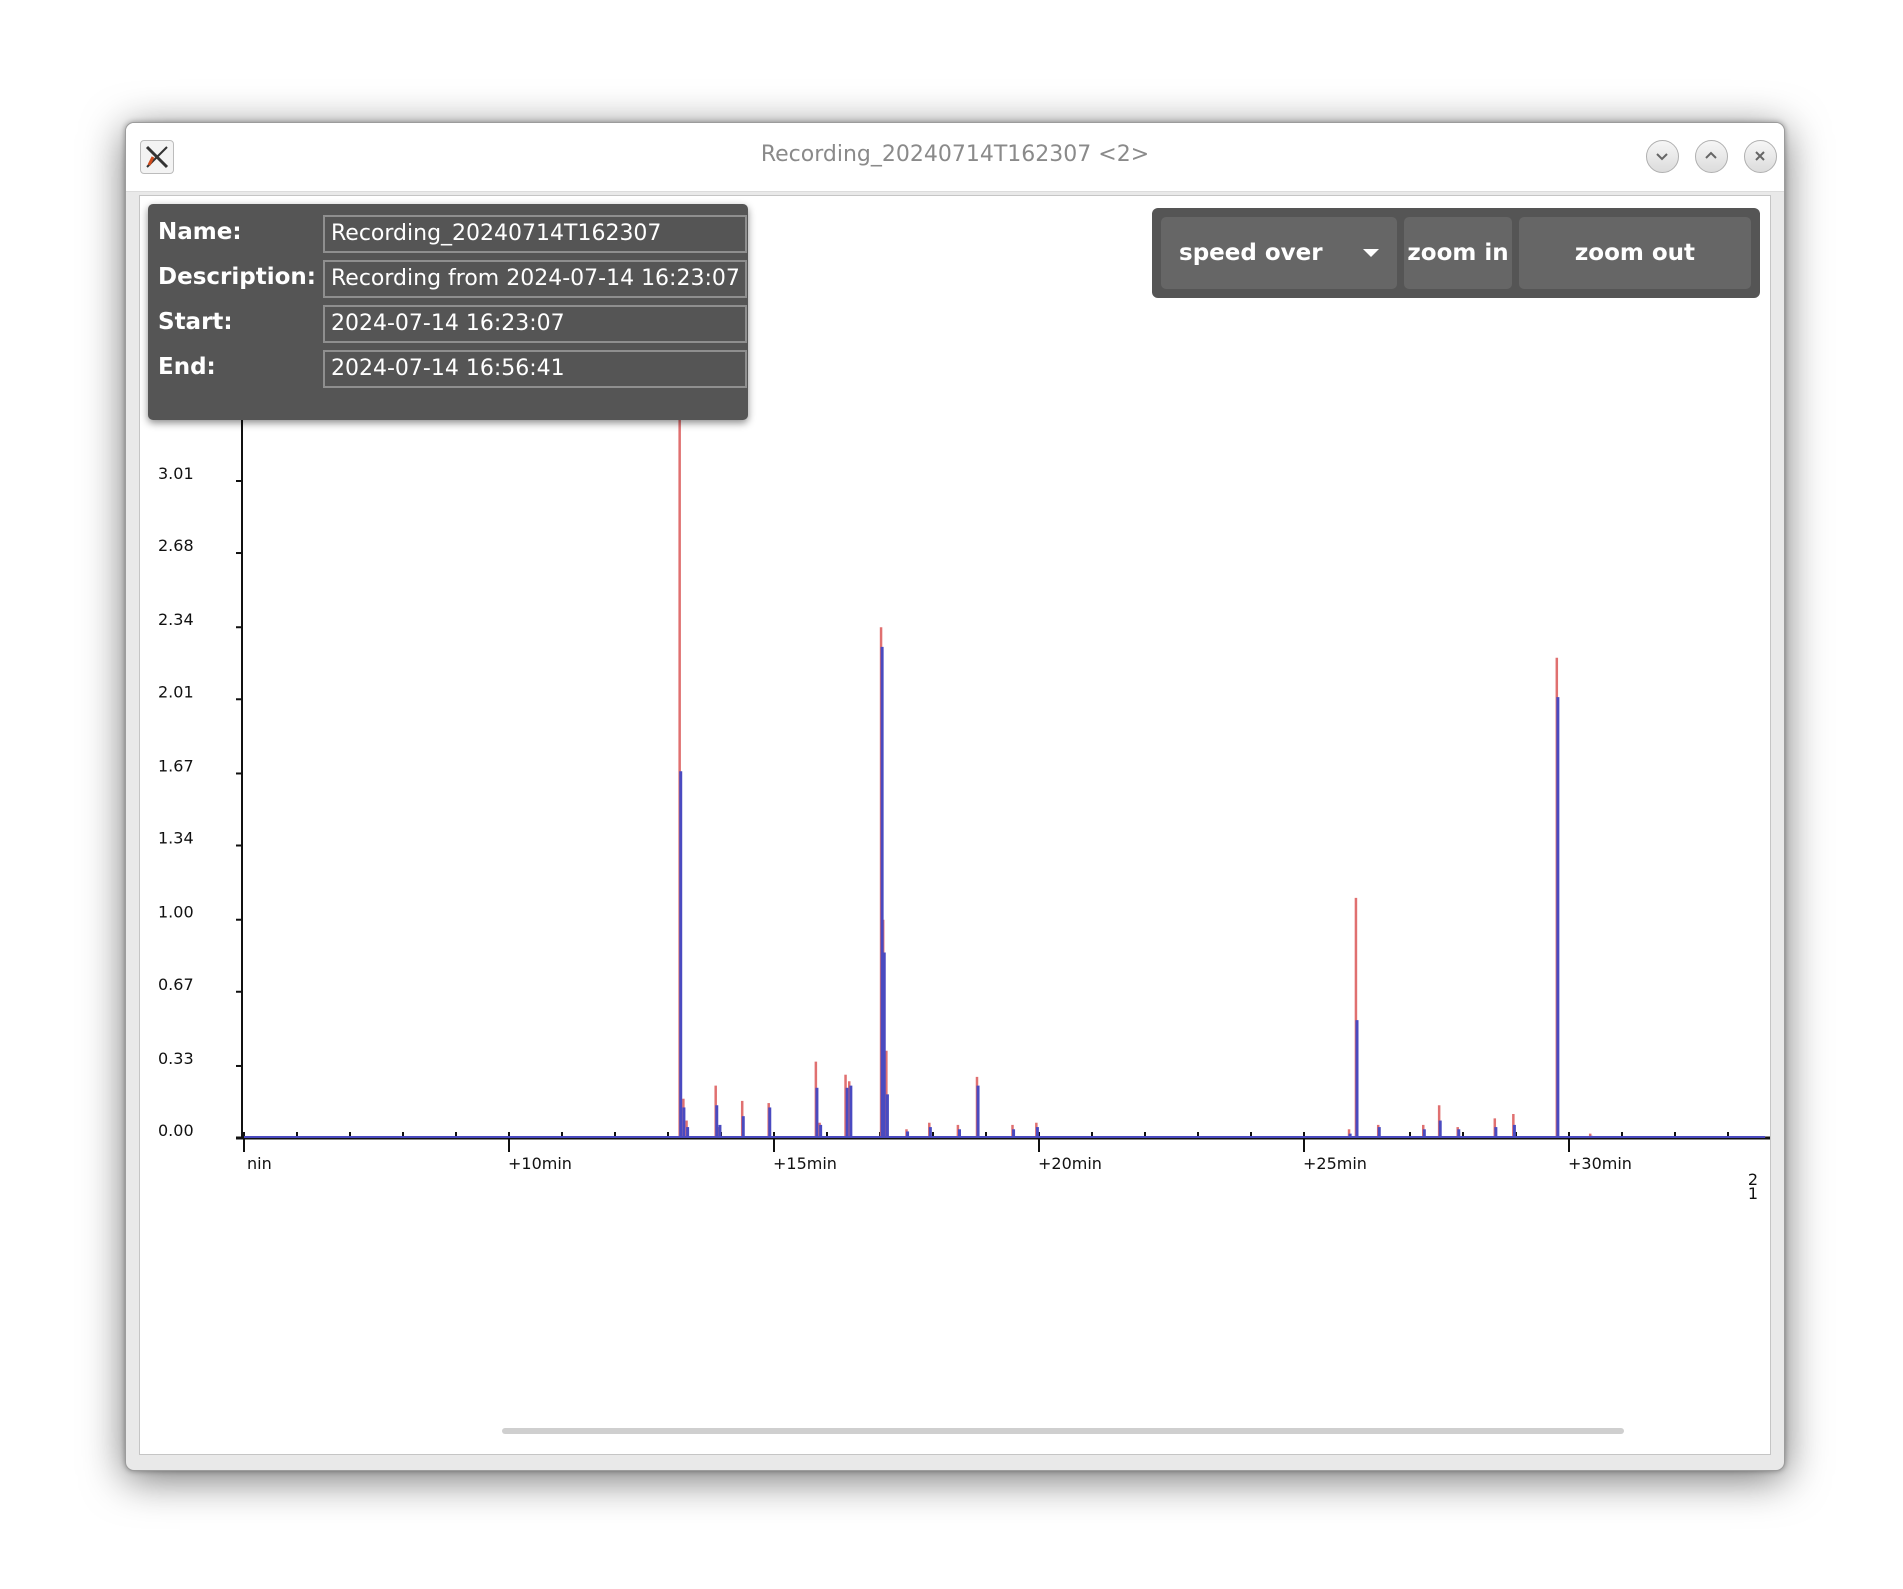 The image size is (1903, 1589). What do you see at coordinates (540, 1163) in the screenshot?
I see `x-tick-label: +10min` at bounding box center [540, 1163].